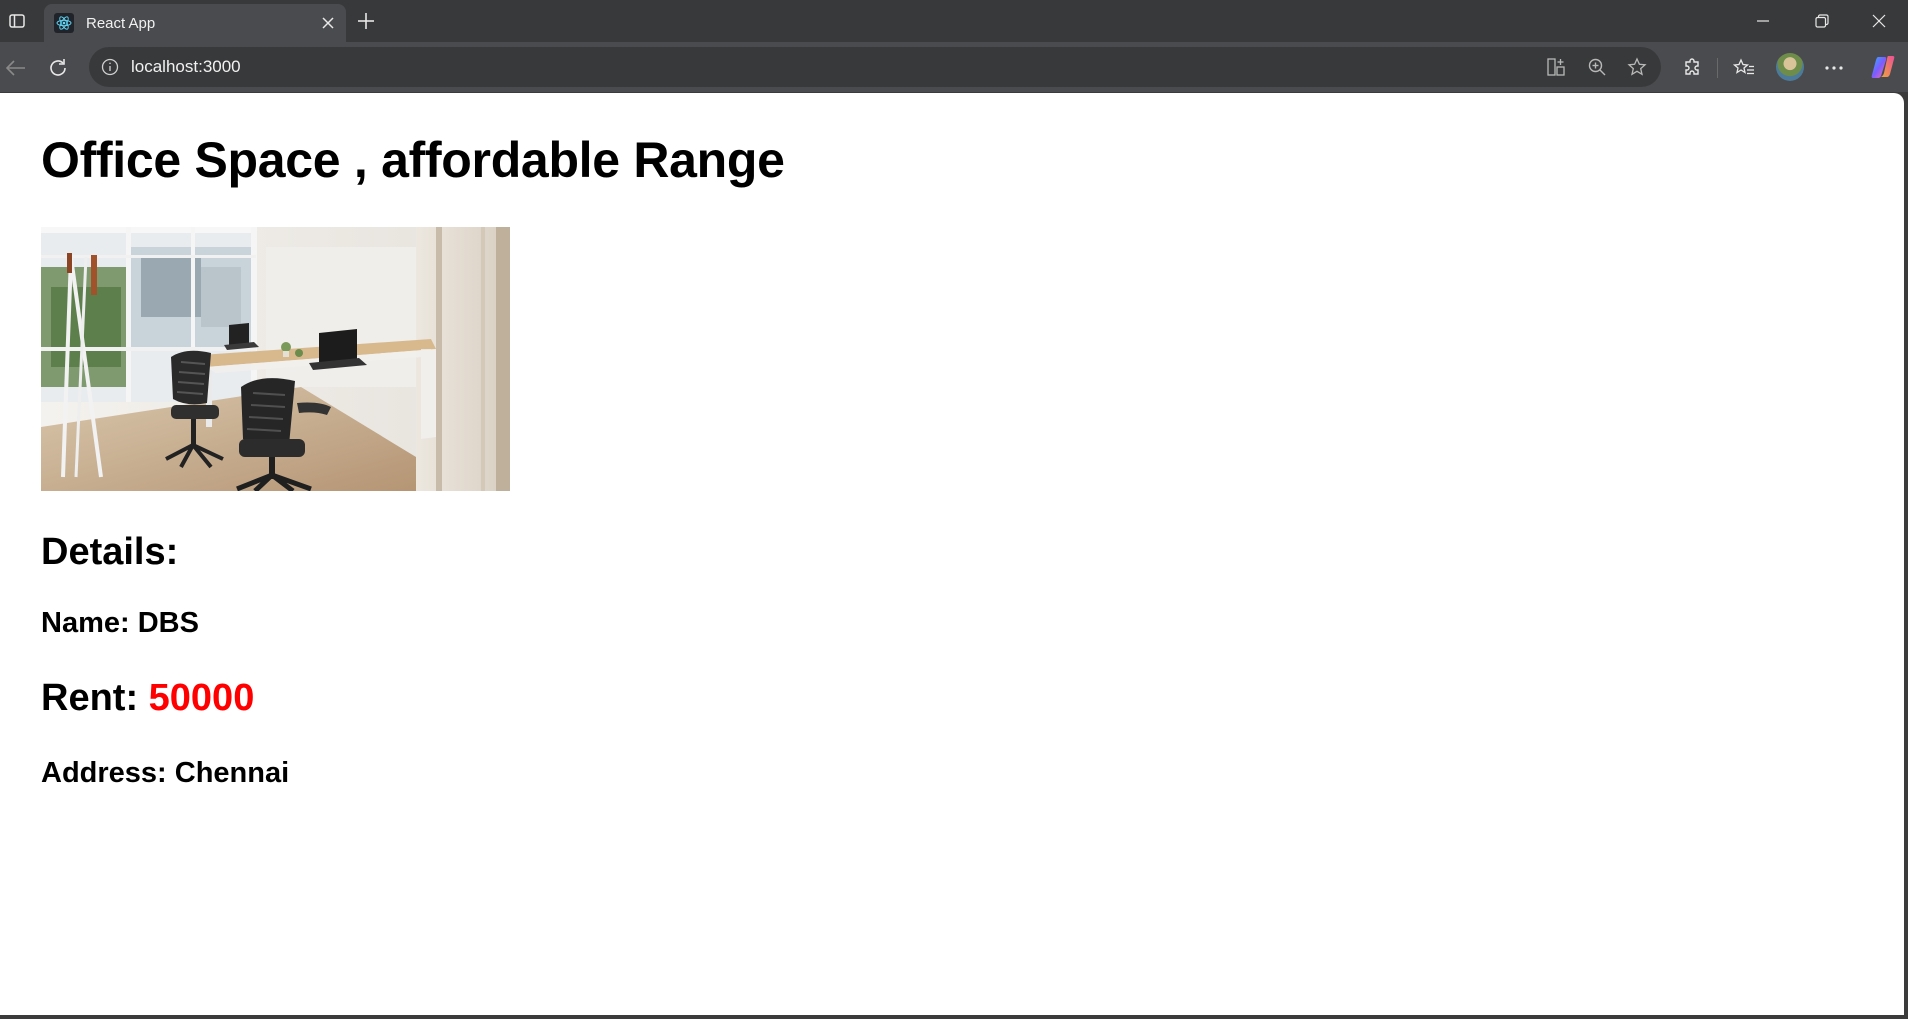 This screenshot has height=1019, width=1908. What do you see at coordinates (1790, 67) in the screenshot?
I see `profile-avatar` at bounding box center [1790, 67].